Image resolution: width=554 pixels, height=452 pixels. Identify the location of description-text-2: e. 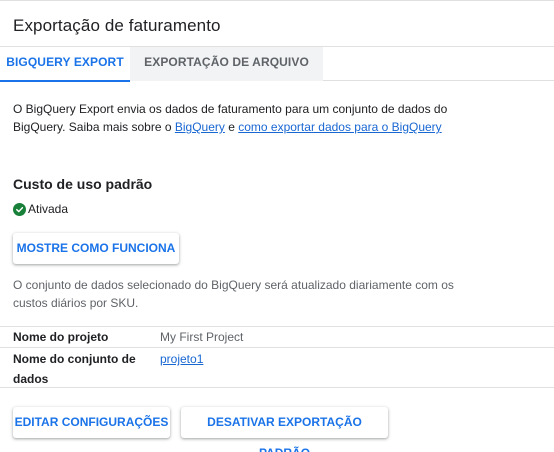
(231, 127).